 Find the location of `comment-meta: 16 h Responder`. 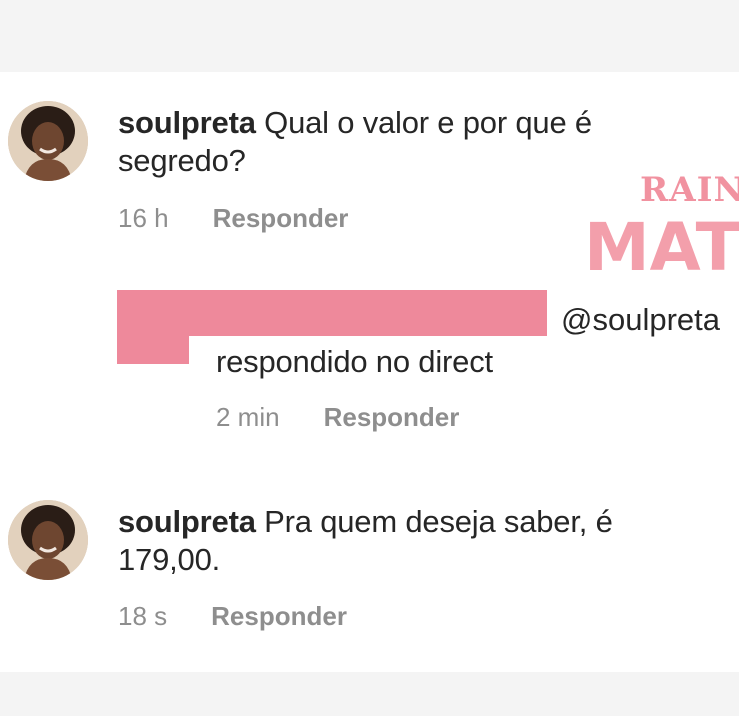

comment-meta: 16 h Responder is located at coordinates (233, 218).